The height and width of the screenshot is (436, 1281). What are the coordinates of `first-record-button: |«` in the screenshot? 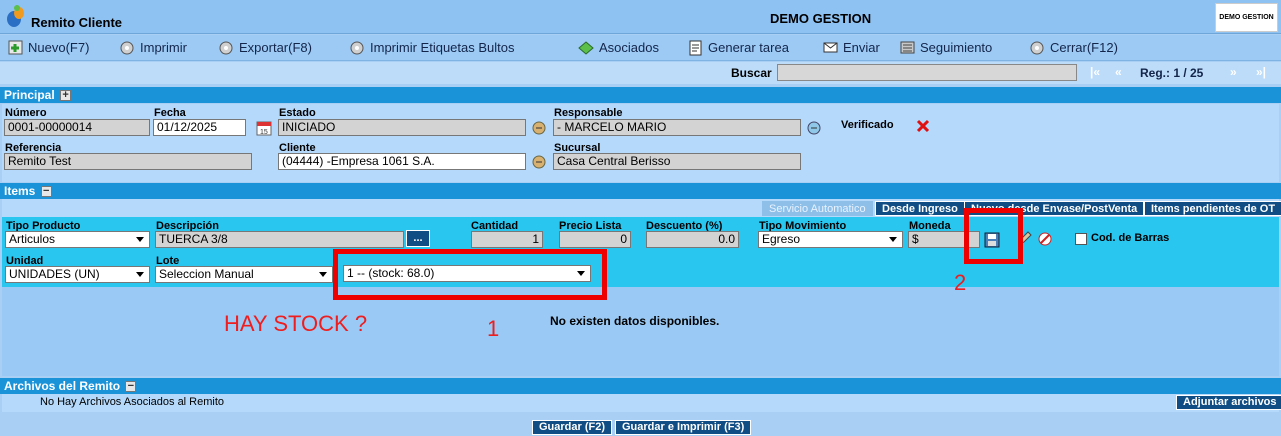 It's located at (1095, 72).